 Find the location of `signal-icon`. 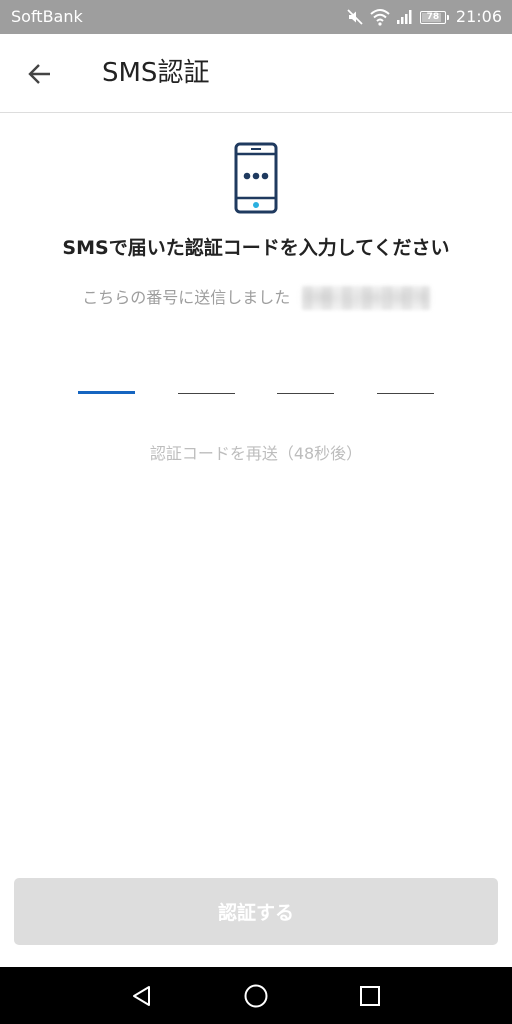

signal-icon is located at coordinates (404, 17).